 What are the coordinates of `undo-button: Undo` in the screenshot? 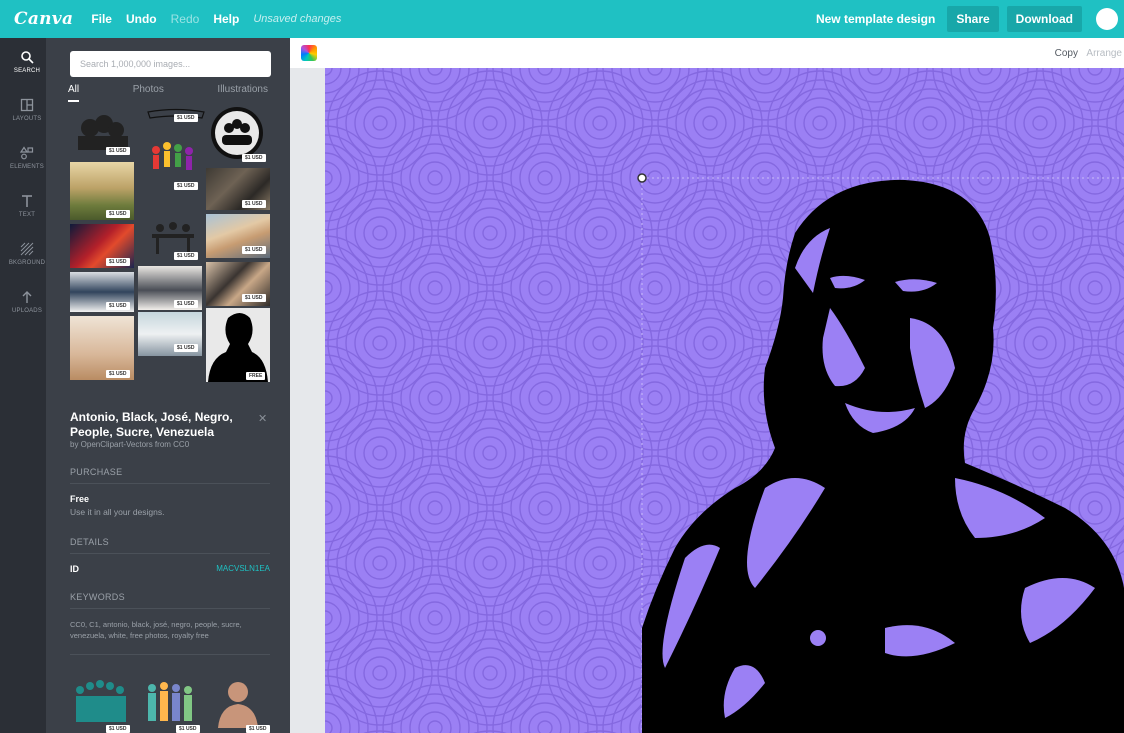 It's located at (141, 19).